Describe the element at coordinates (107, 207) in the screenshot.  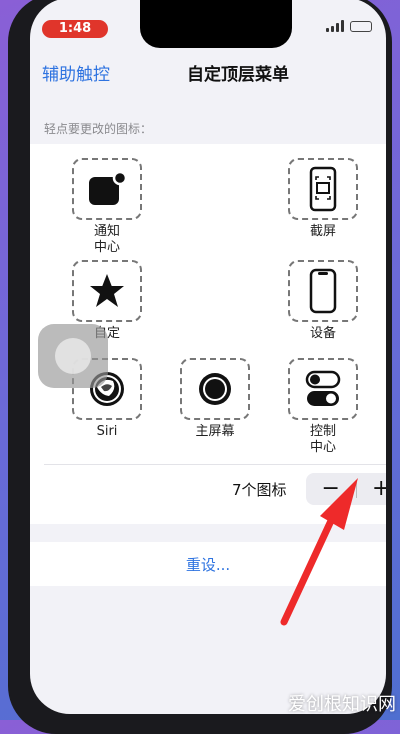
I see `icon-cell-notification-center: 通知 中心` at that location.